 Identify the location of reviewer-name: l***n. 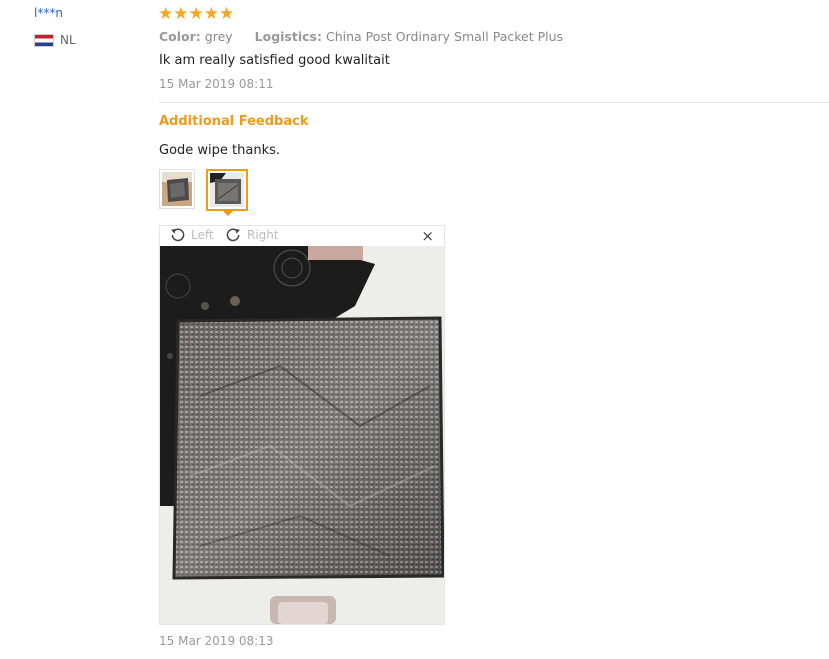
(48, 13).